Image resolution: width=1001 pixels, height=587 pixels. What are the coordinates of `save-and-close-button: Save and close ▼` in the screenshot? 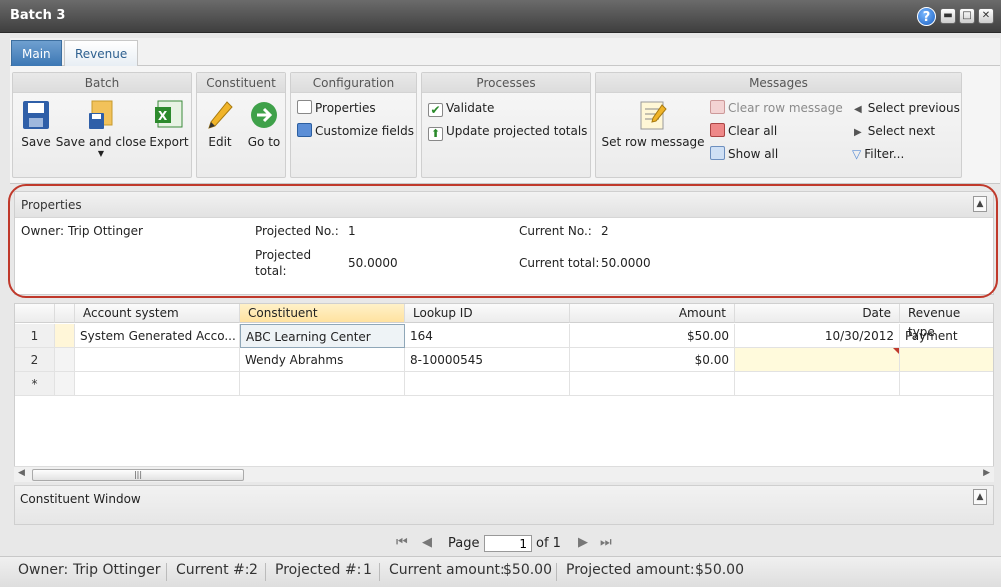 It's located at (101, 129).